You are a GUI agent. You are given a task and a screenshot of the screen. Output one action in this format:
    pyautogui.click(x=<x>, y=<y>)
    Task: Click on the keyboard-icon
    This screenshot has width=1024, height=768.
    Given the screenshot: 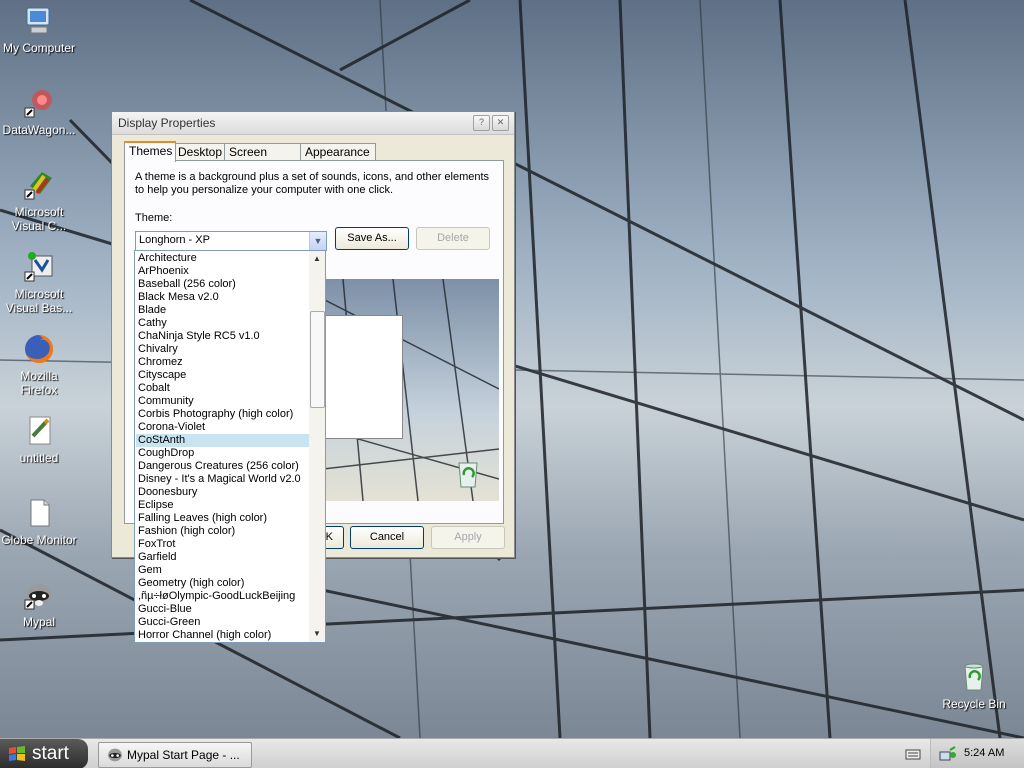 What is the action you would take?
    pyautogui.click(x=913, y=754)
    